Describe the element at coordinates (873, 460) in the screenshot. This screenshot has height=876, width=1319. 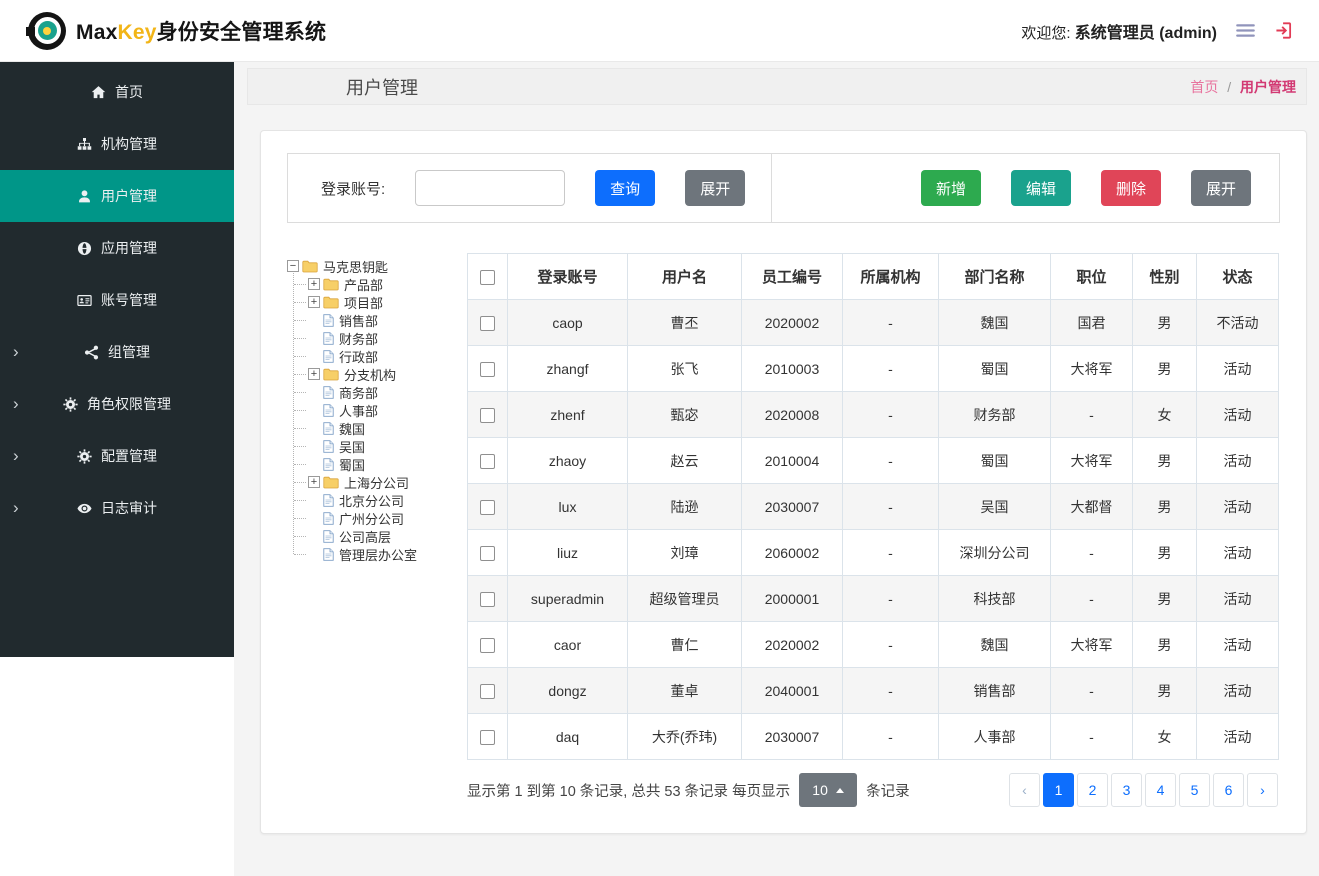
I see `table-row: zhaoy 赵云 2010004- 蜀国 大将军男活动` at that location.